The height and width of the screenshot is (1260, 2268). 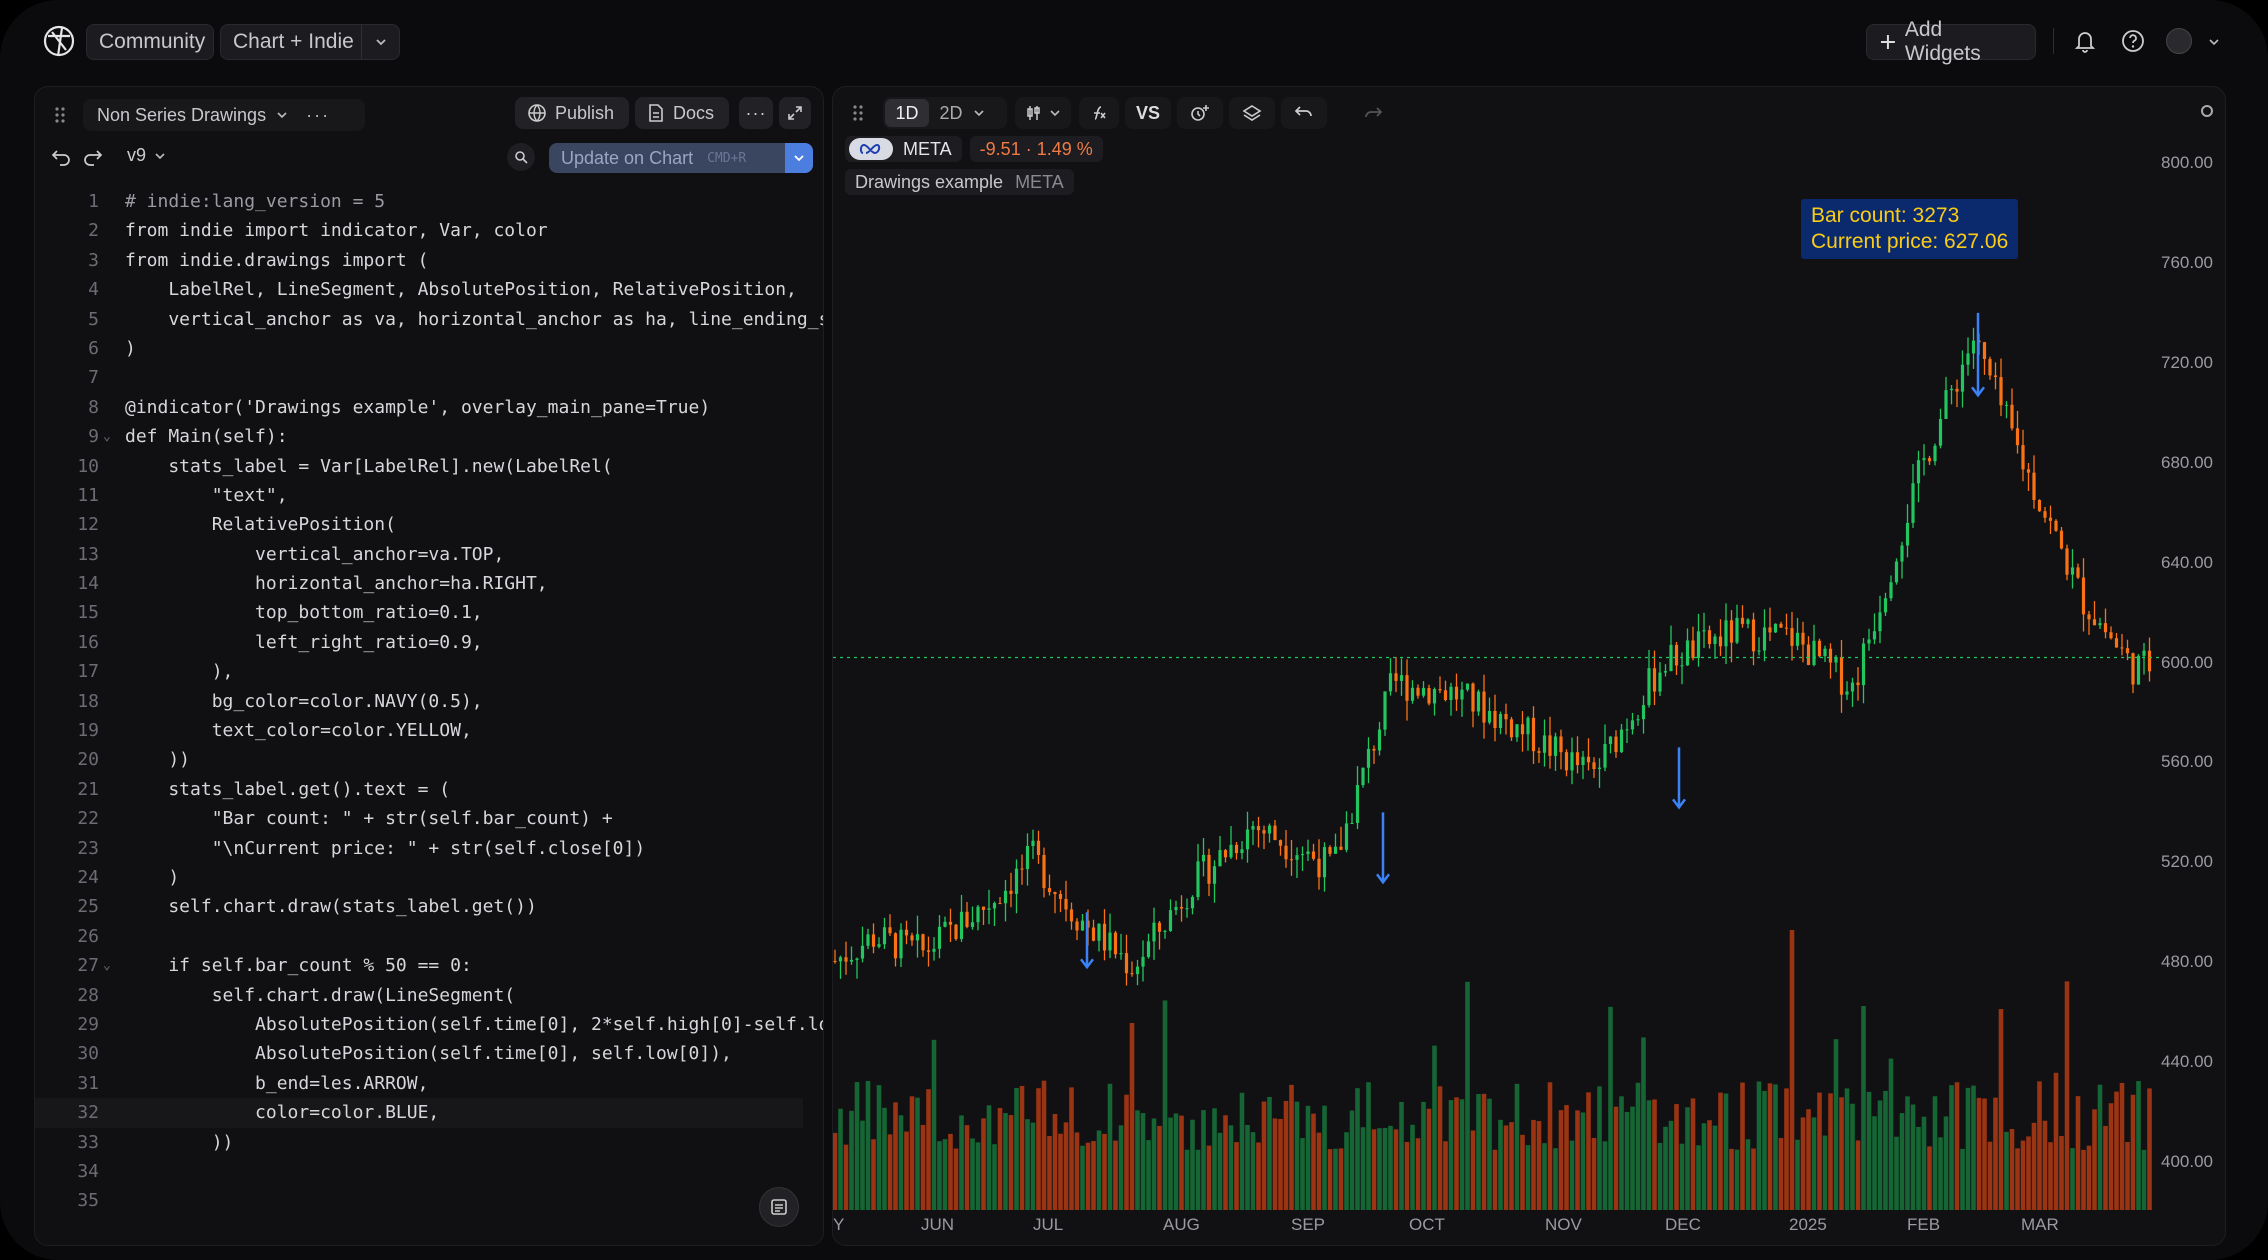 I want to click on chart-indie-selector: Chart + Indie, so click(x=310, y=42).